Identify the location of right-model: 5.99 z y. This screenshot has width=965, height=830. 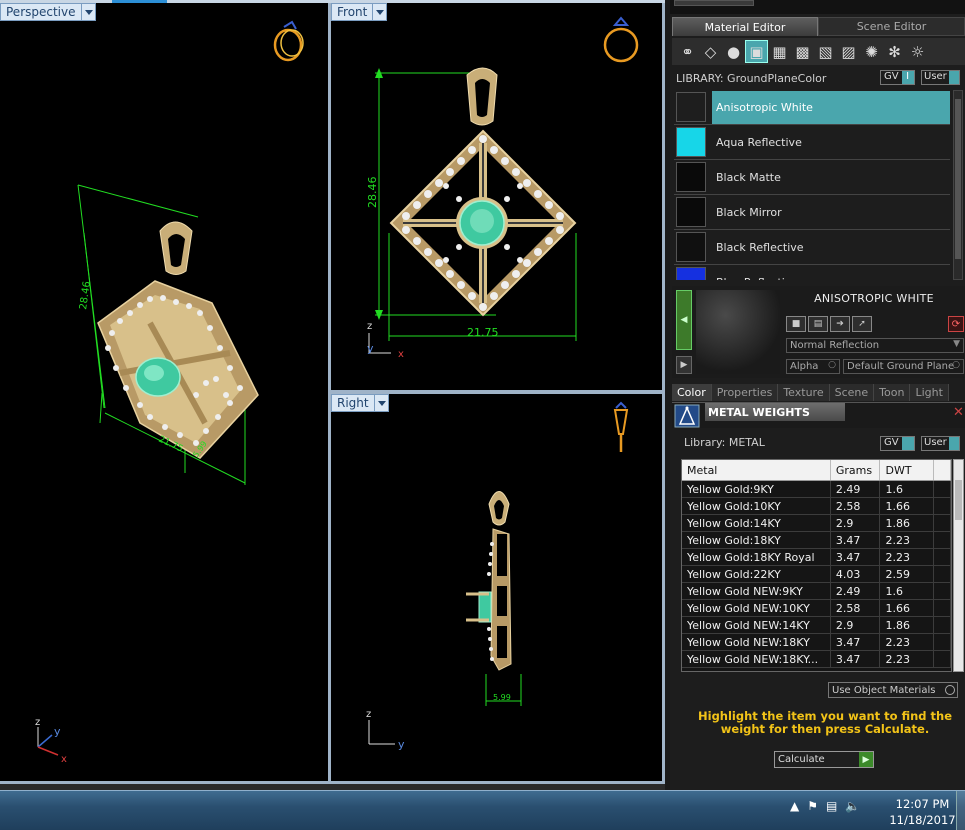
(497, 576).